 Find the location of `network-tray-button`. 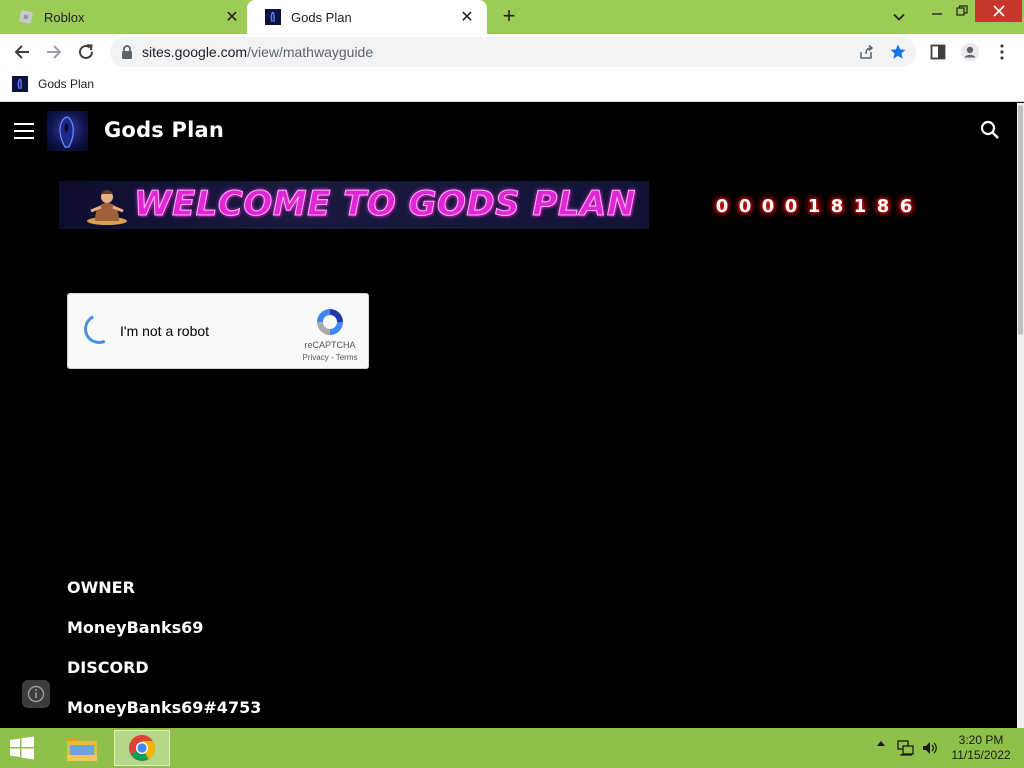

network-tray-button is located at coordinates (906, 748).